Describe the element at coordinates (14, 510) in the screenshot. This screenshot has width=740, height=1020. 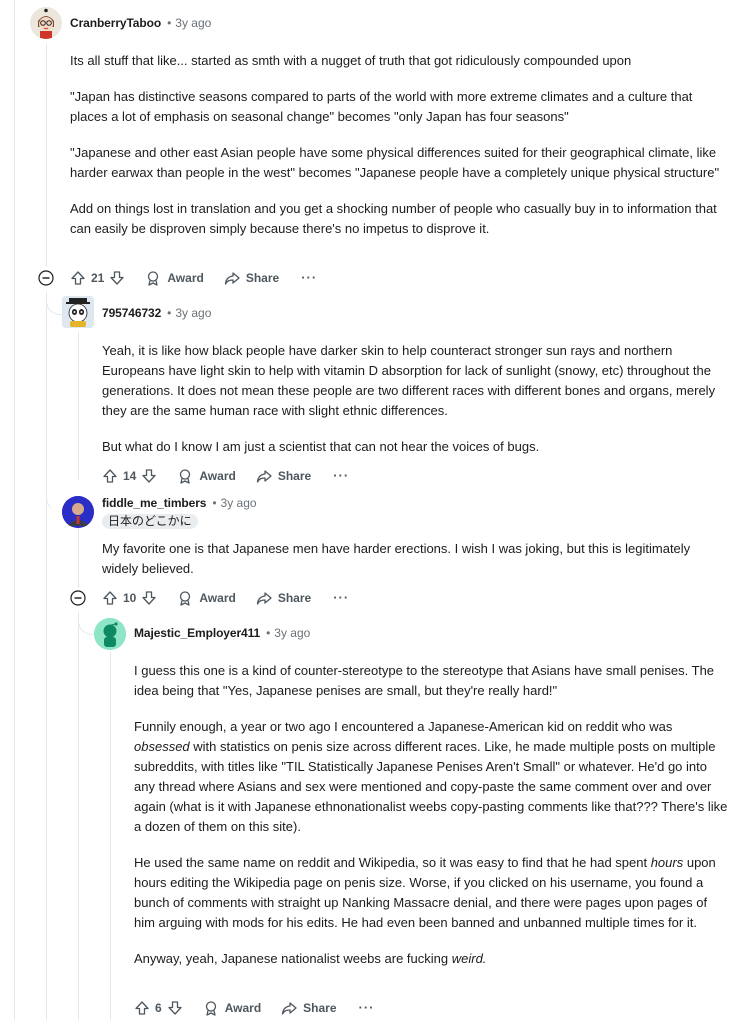
I see `thread-line-outer` at that location.